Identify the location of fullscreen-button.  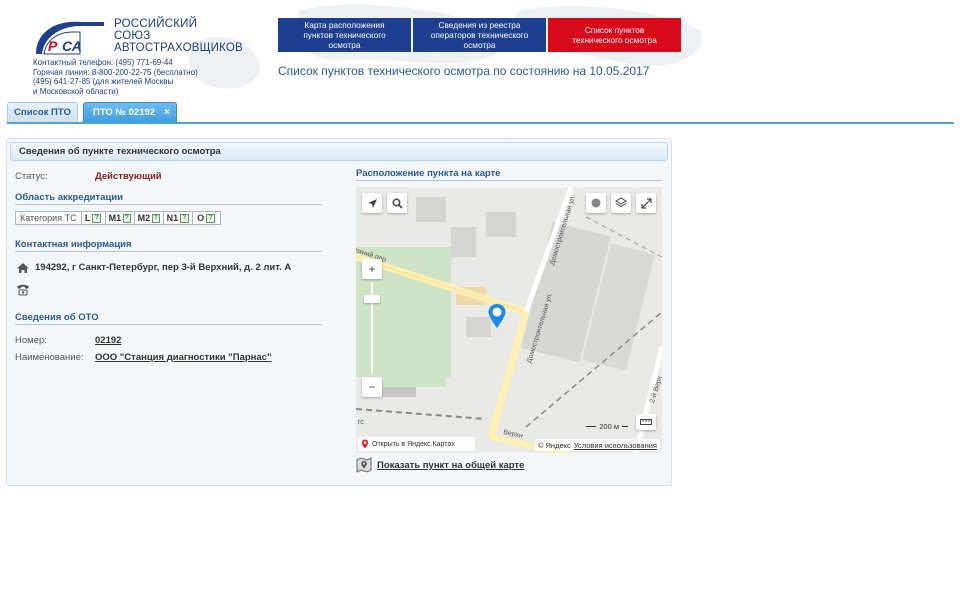
(646, 203).